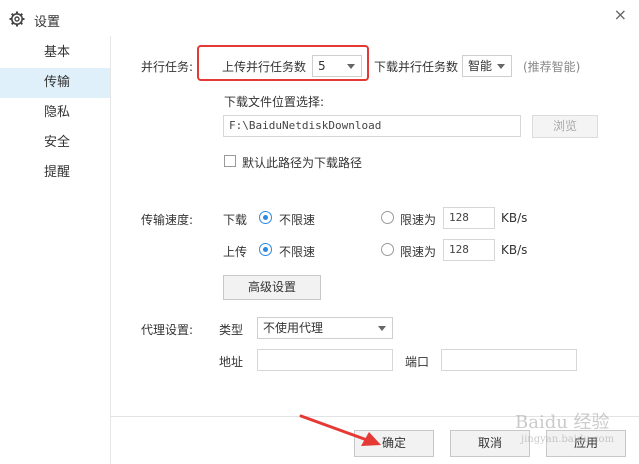 This screenshot has width=639, height=464. Describe the element at coordinates (302, 163) in the screenshot. I see `default-path-label: 默认此路径为下载路径` at that location.